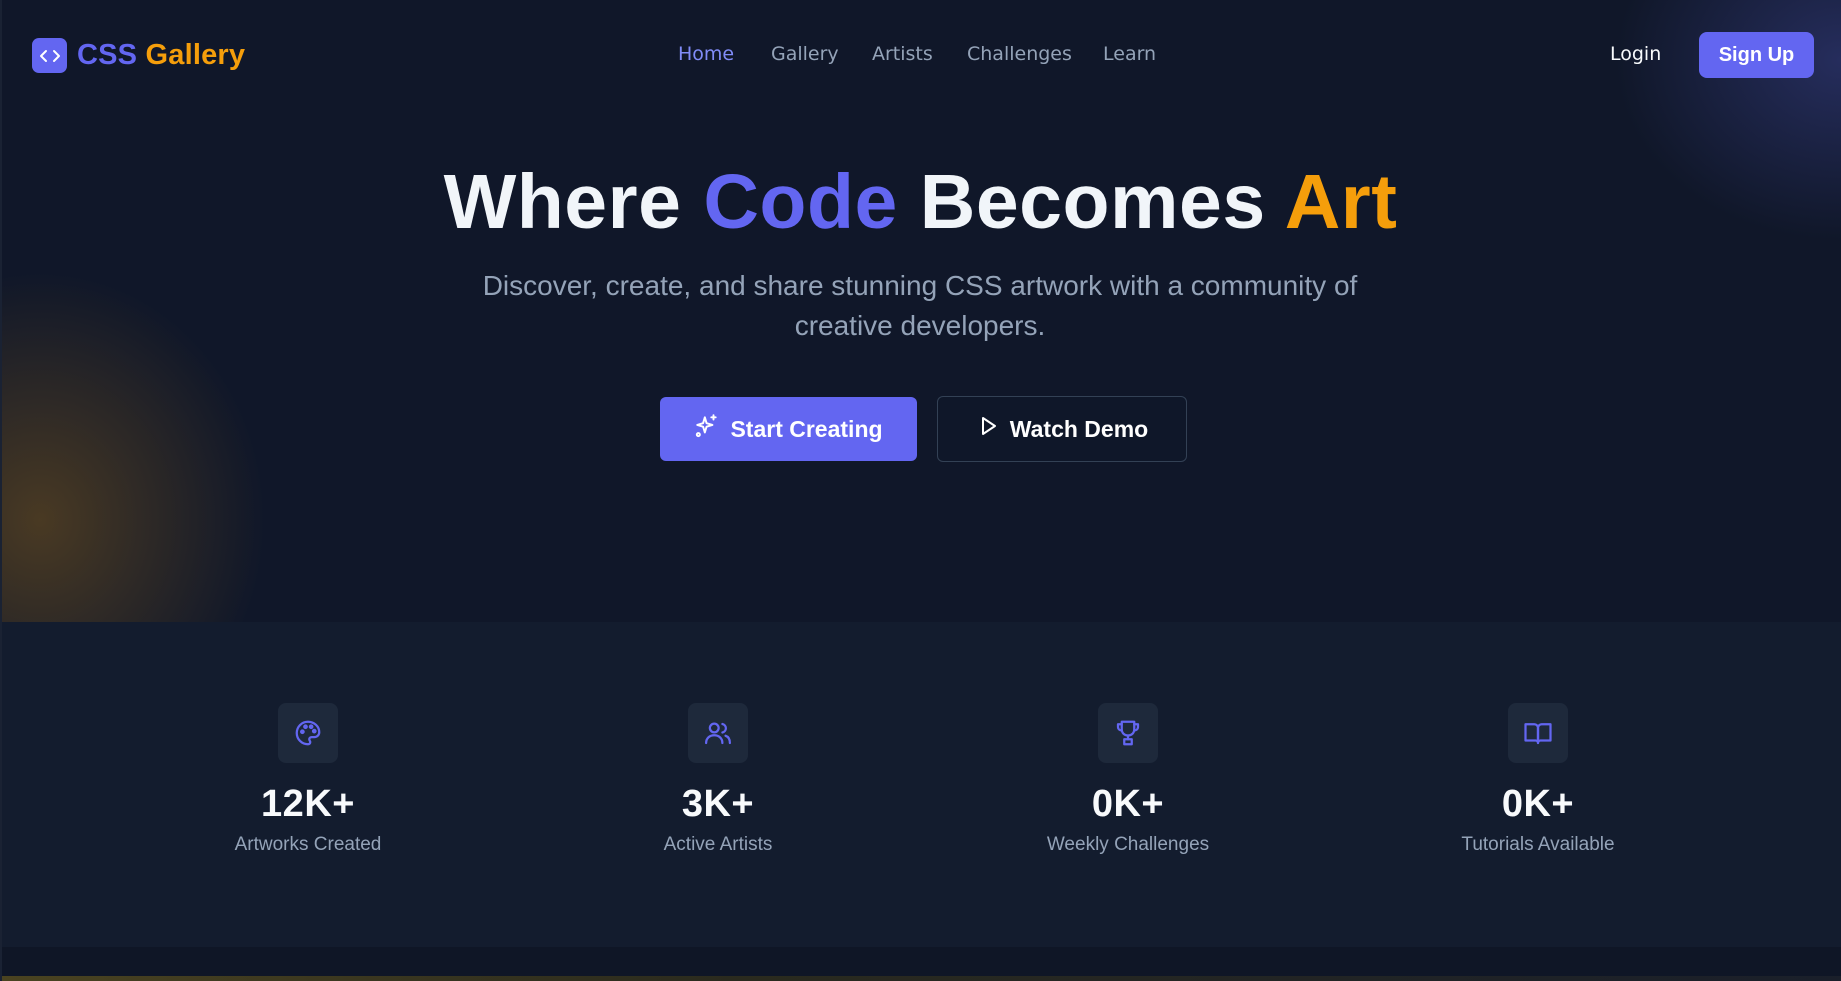 This screenshot has height=981, width=1841. I want to click on trophy-icon, so click(1128, 733).